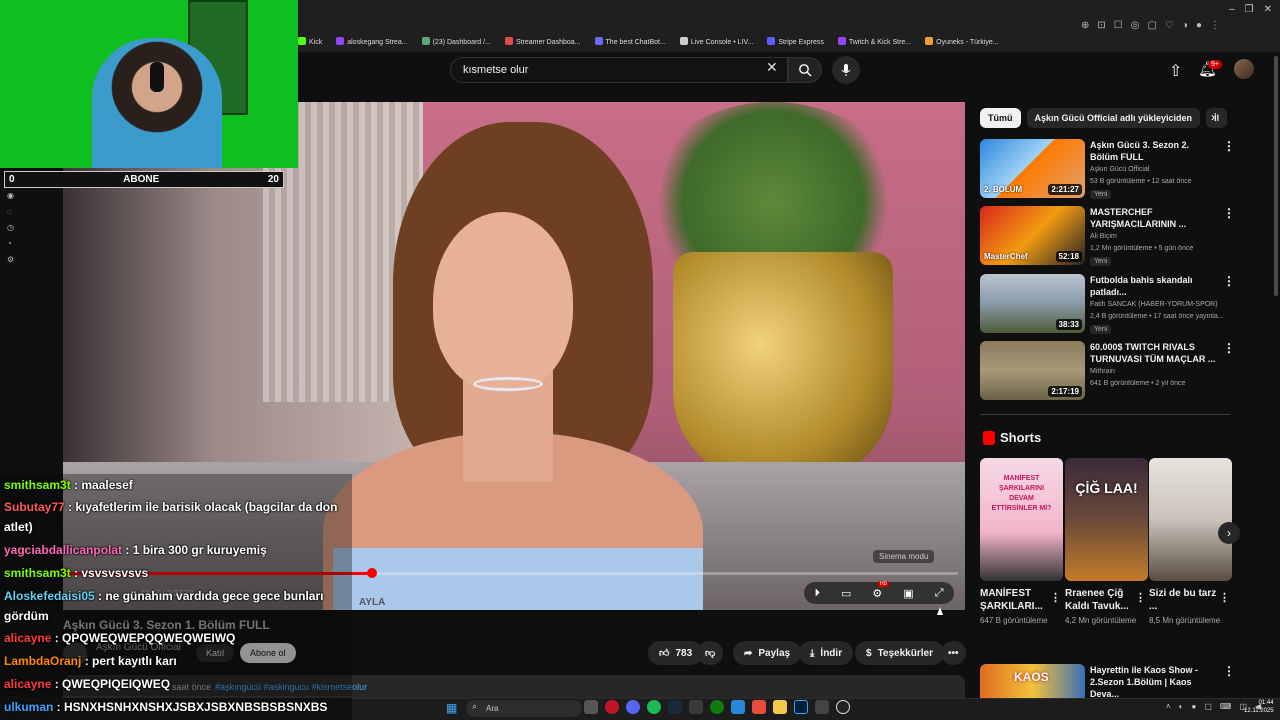 This screenshot has width=1280, height=720. I want to click on bookmark-item: Kick, so click(310, 41).